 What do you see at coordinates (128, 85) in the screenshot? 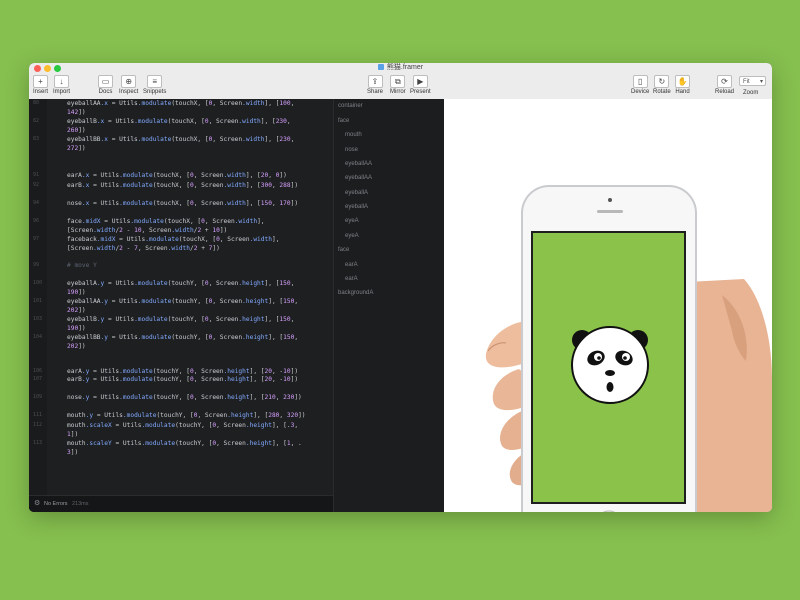
I see `inspect-button: ⊕ Inspect` at bounding box center [128, 85].